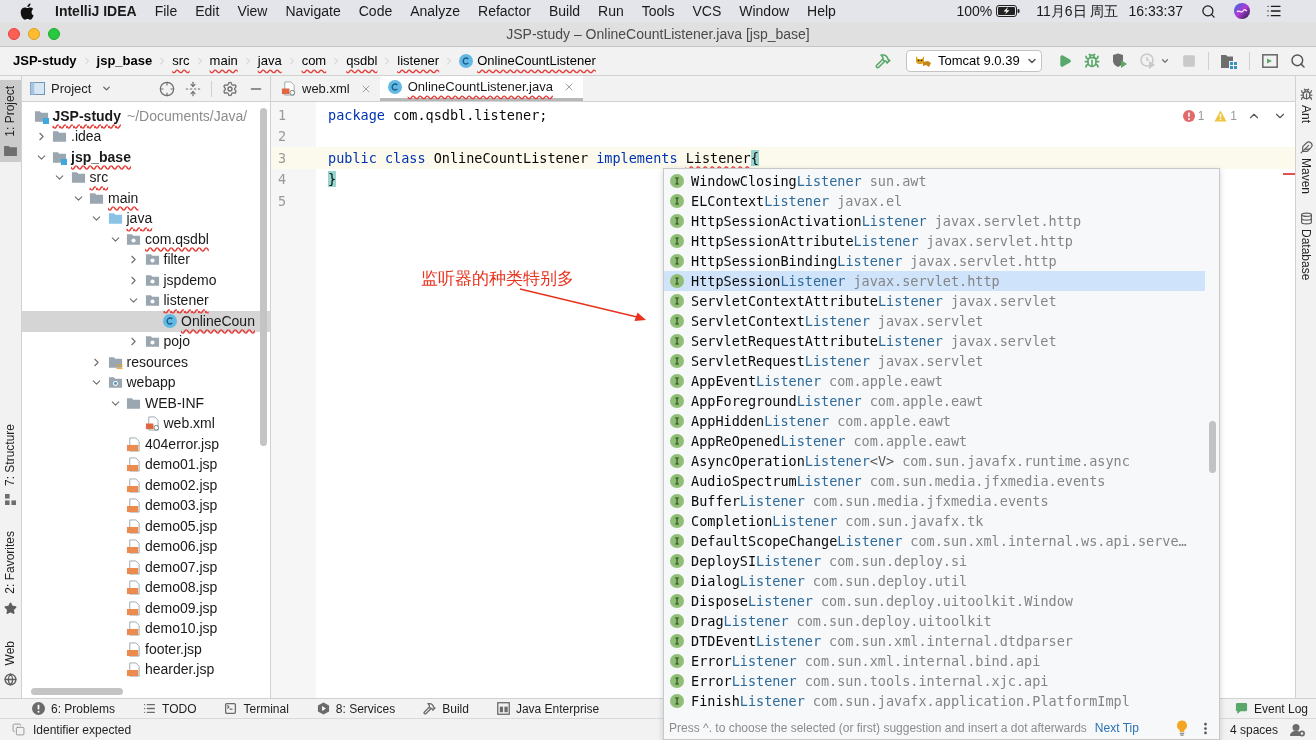  Describe the element at coordinates (146, 649) in the screenshot. I see `tree-item: footer.jsp` at that location.